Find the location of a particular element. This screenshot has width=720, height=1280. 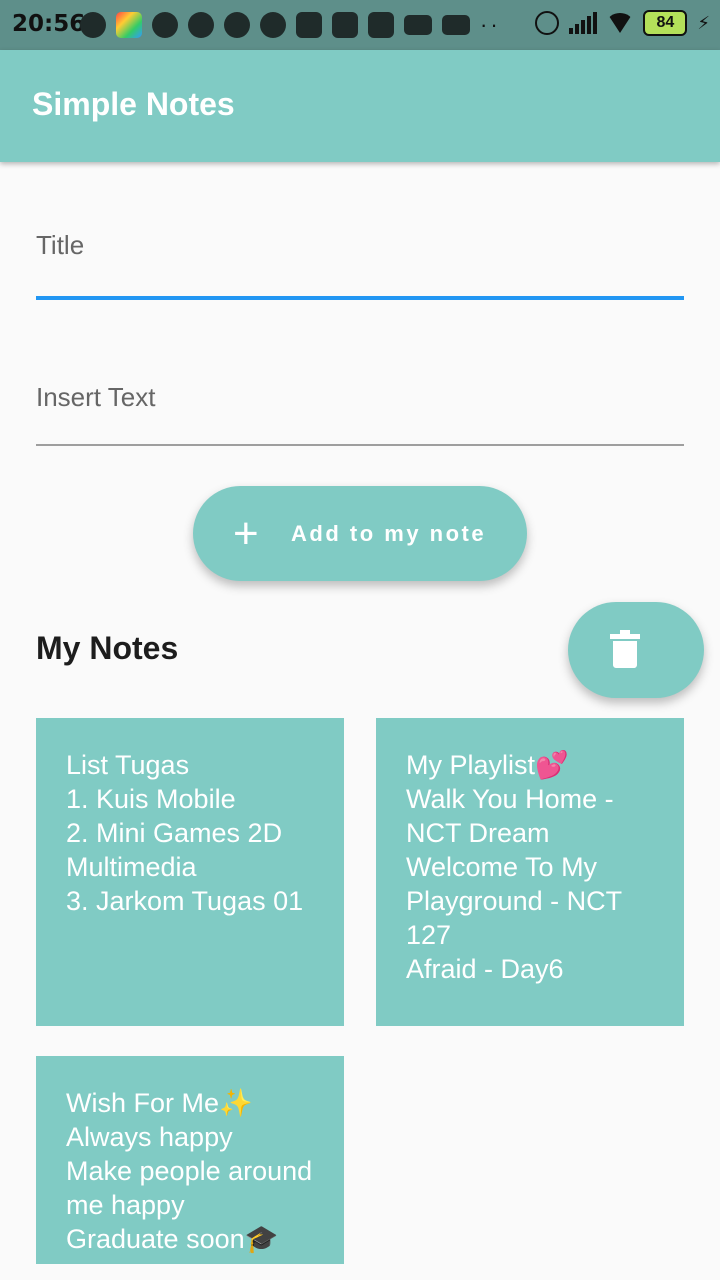

title-input: Title is located at coordinates (360, 265).